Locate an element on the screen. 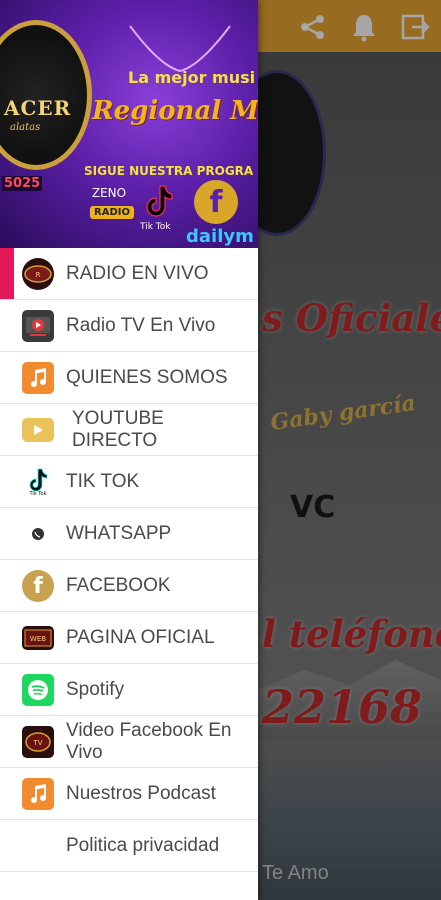 The image size is (441, 900). menu-item-label: Radio TV En Vivo is located at coordinates (141, 325).